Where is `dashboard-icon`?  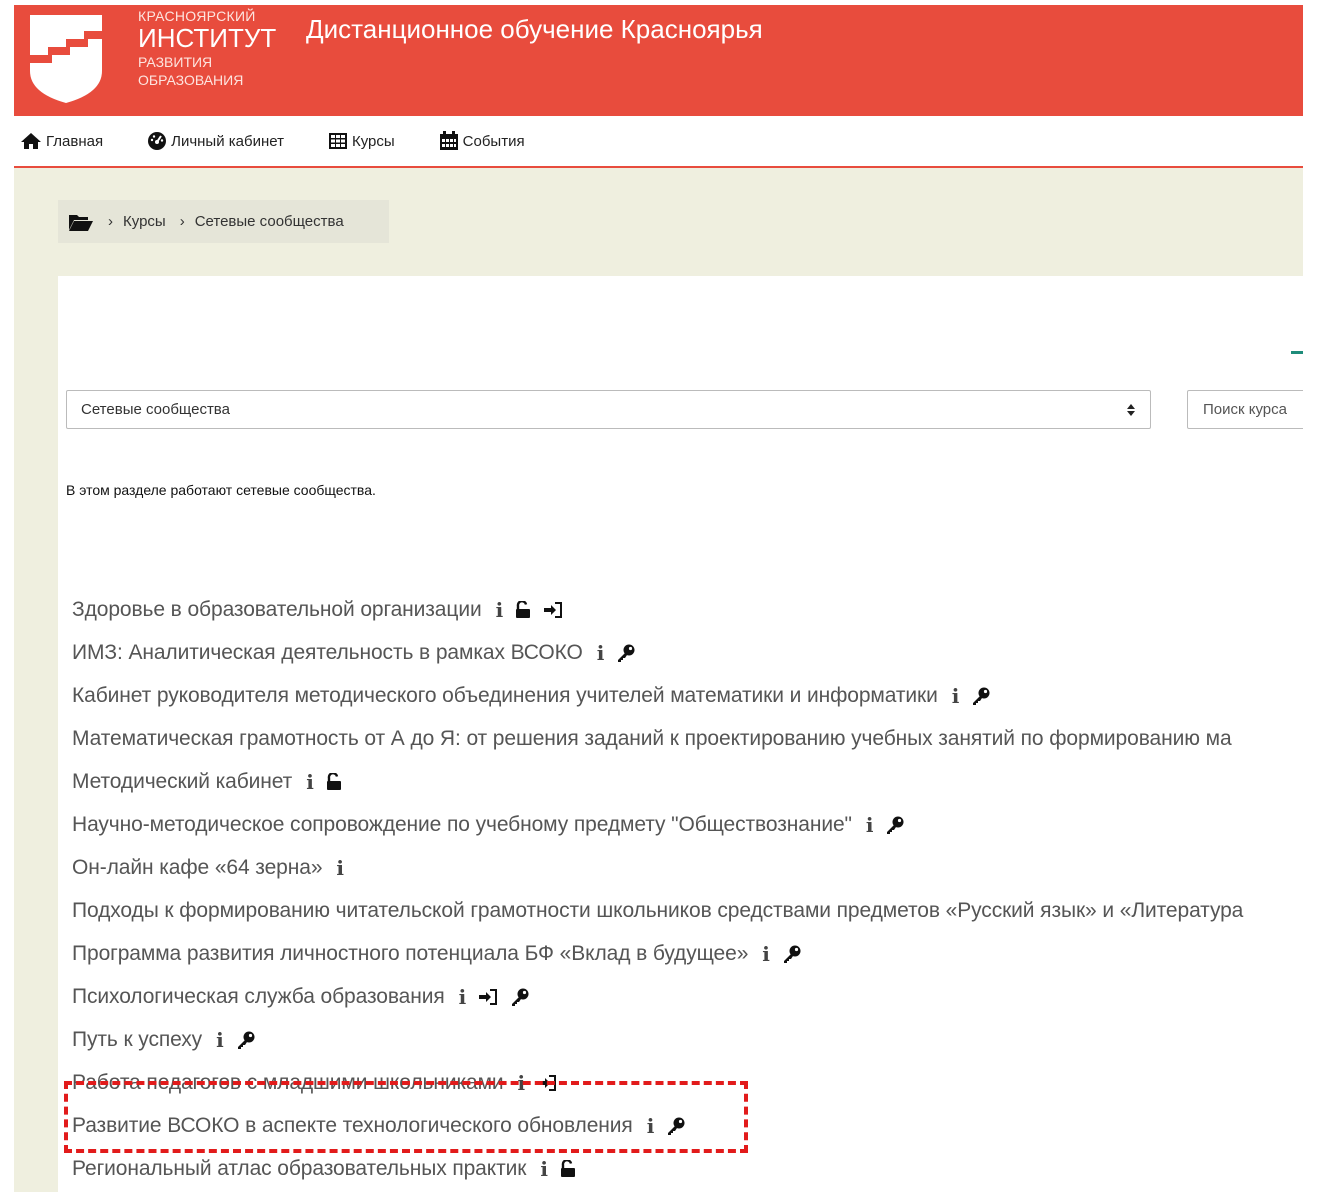
dashboard-icon is located at coordinates (157, 141).